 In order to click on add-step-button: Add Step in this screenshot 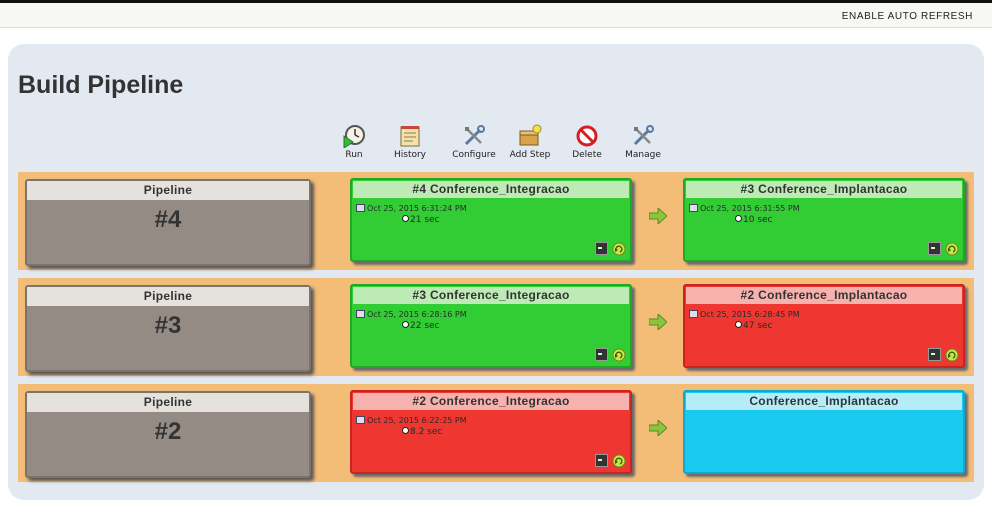, I will do `click(530, 142)`.